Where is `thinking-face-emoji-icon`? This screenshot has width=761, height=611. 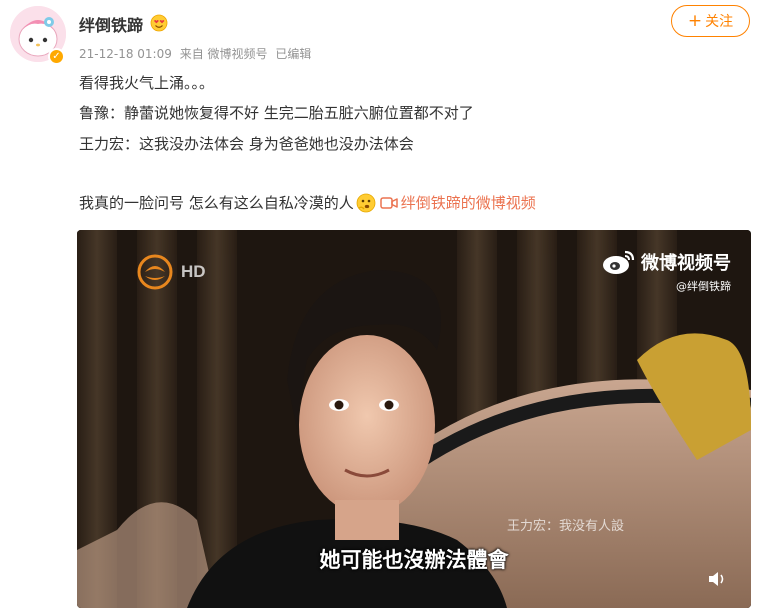
thinking-face-emoji-icon is located at coordinates (366, 202).